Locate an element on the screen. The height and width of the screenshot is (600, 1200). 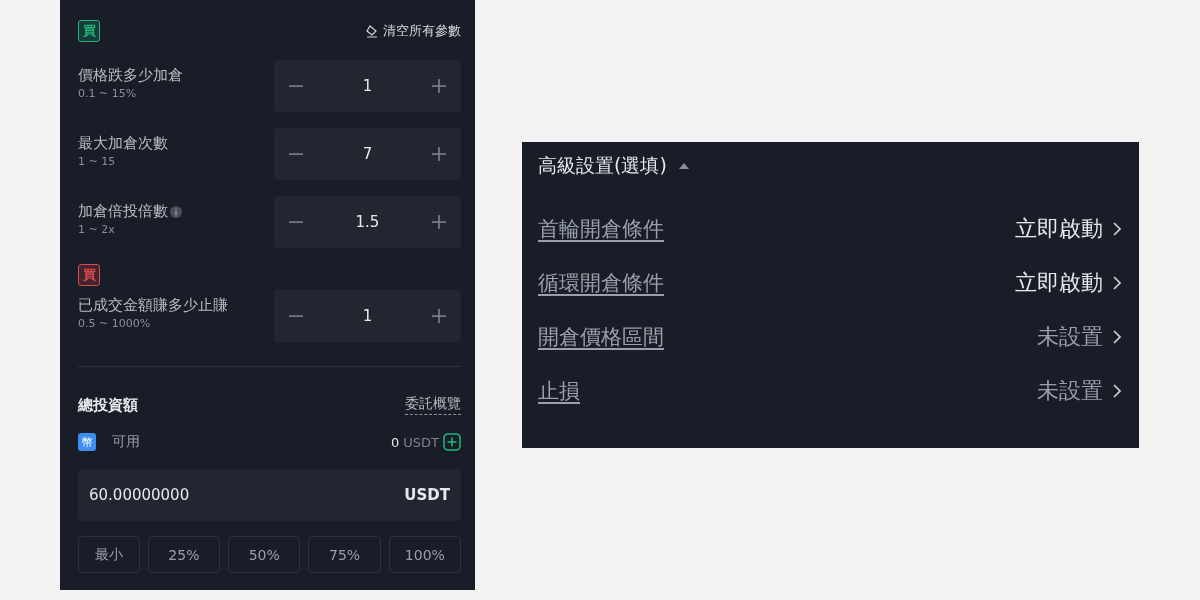
info-icon is located at coordinates (176, 211).